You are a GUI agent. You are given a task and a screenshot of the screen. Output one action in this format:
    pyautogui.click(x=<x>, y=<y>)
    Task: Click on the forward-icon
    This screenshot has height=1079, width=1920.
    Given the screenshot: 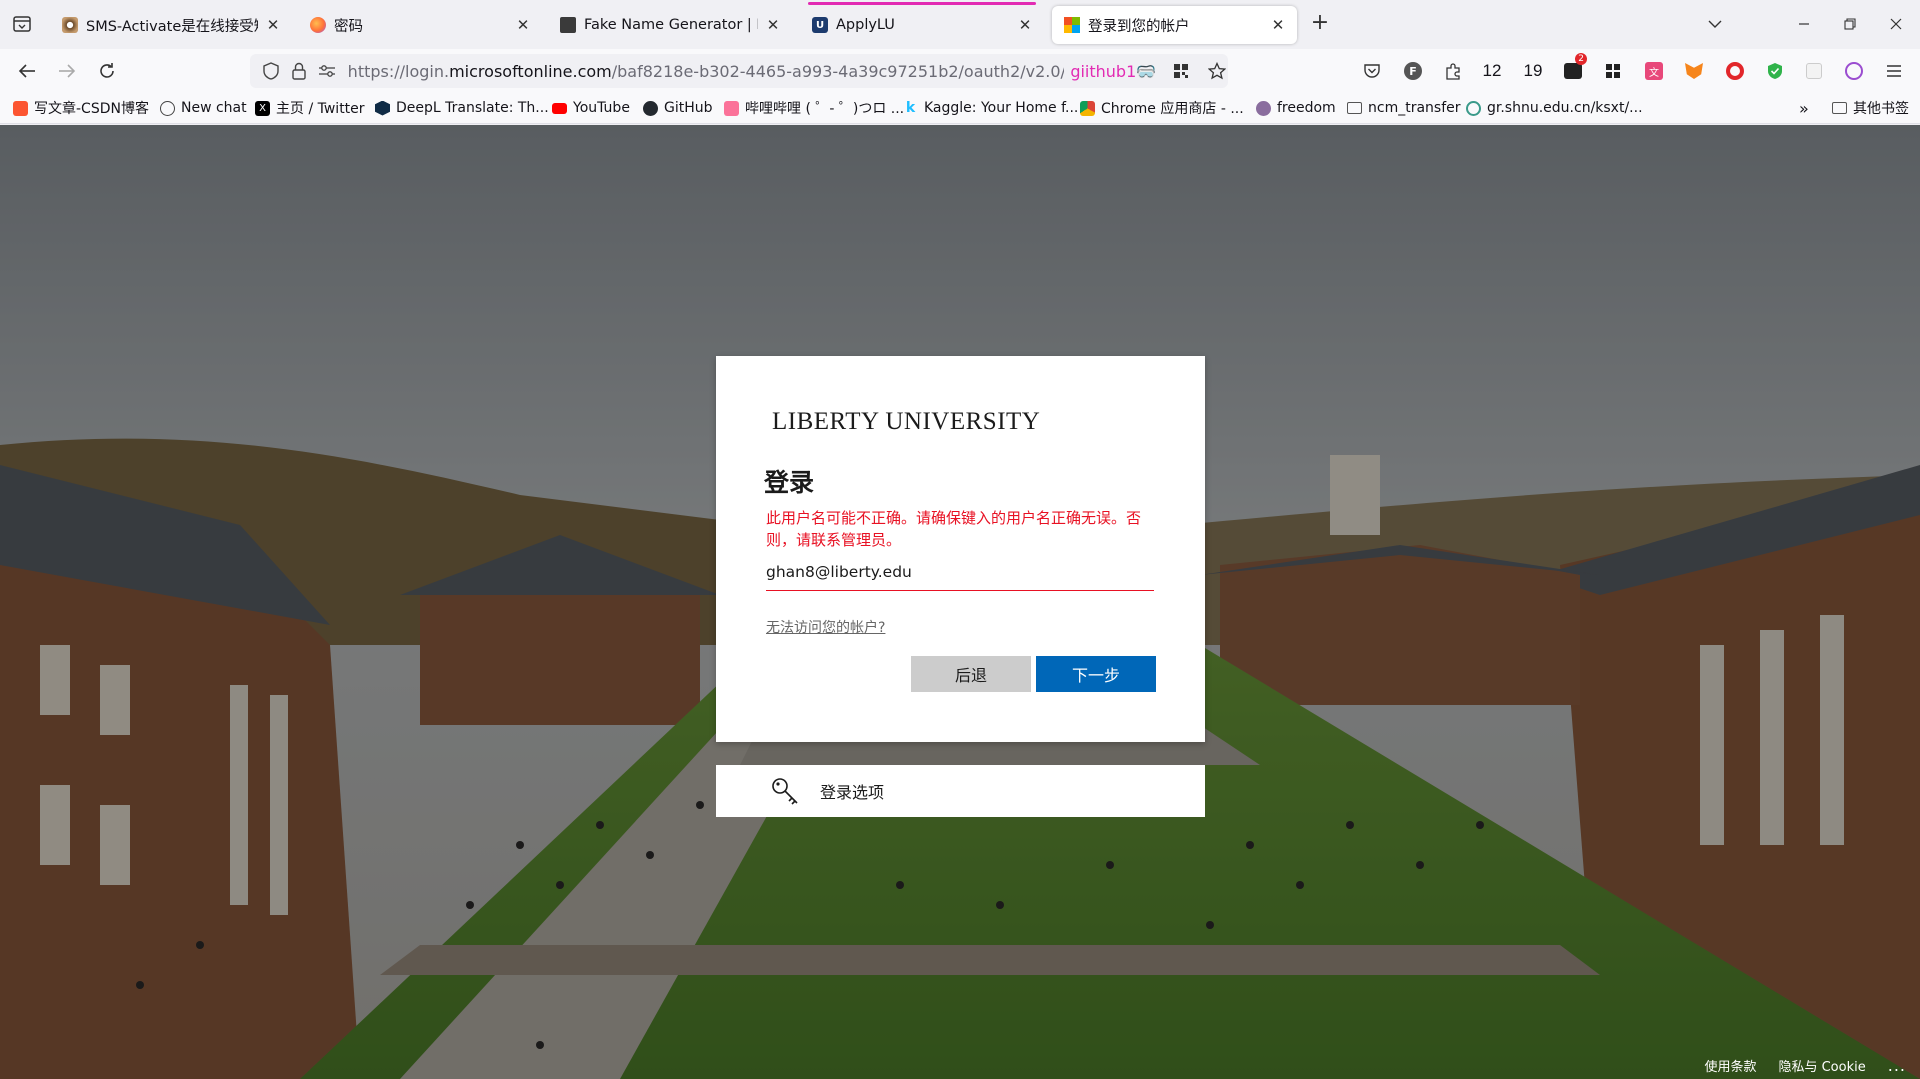 What is the action you would take?
    pyautogui.click(x=67, y=71)
    